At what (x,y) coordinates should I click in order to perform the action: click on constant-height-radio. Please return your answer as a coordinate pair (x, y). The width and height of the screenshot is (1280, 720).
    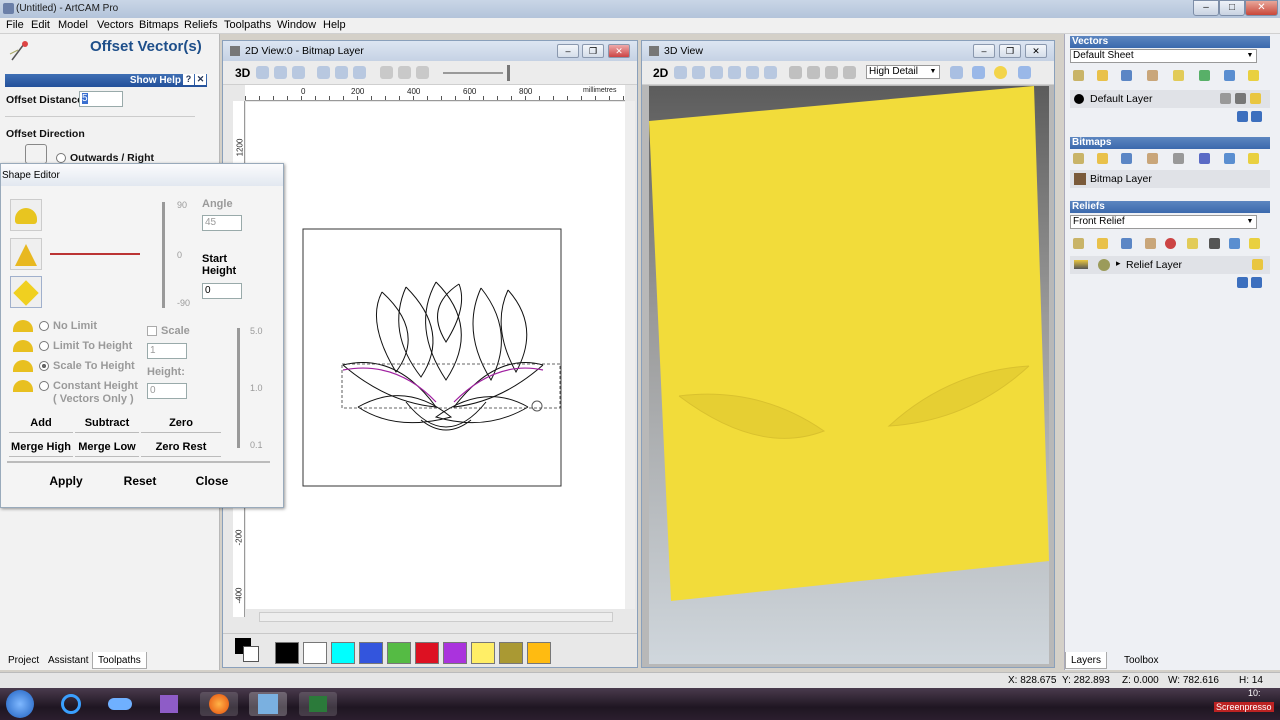
    Looking at the image, I should click on (44, 386).